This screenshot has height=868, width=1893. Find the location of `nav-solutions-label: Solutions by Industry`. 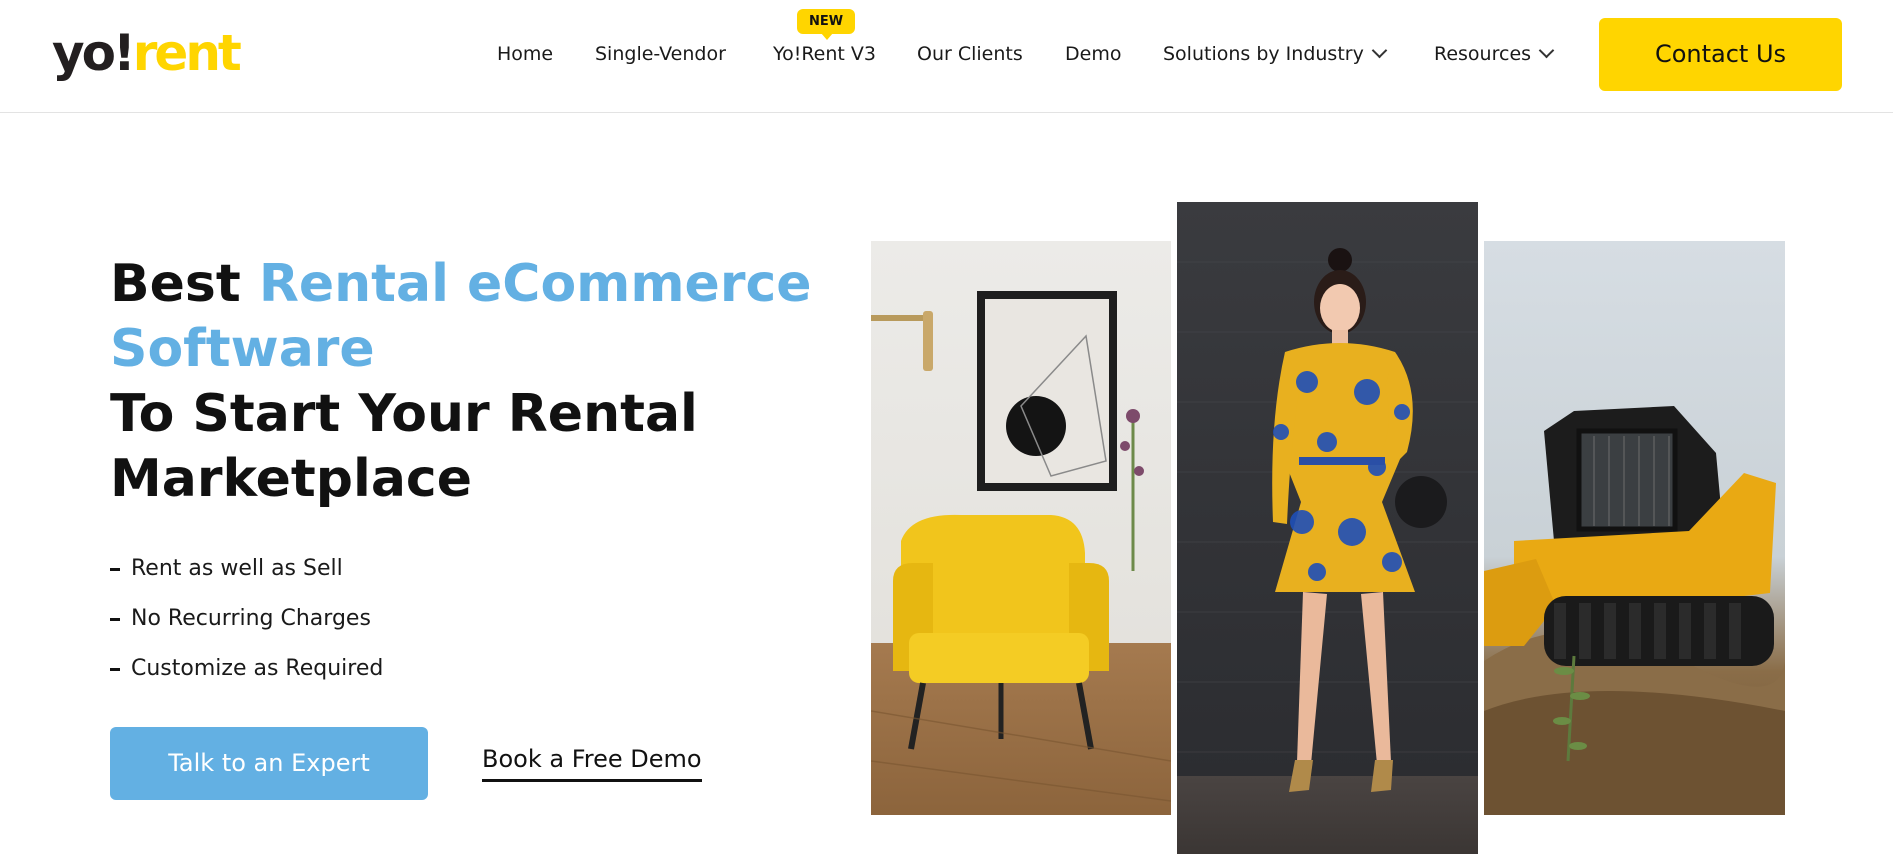

nav-solutions-label: Solutions by Industry is located at coordinates (1263, 54).